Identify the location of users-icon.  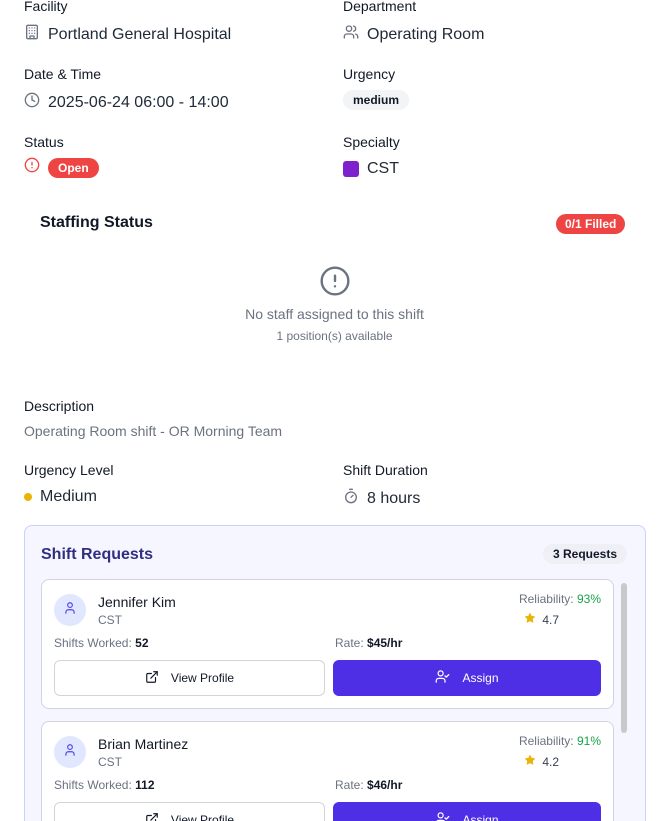
(351, 34).